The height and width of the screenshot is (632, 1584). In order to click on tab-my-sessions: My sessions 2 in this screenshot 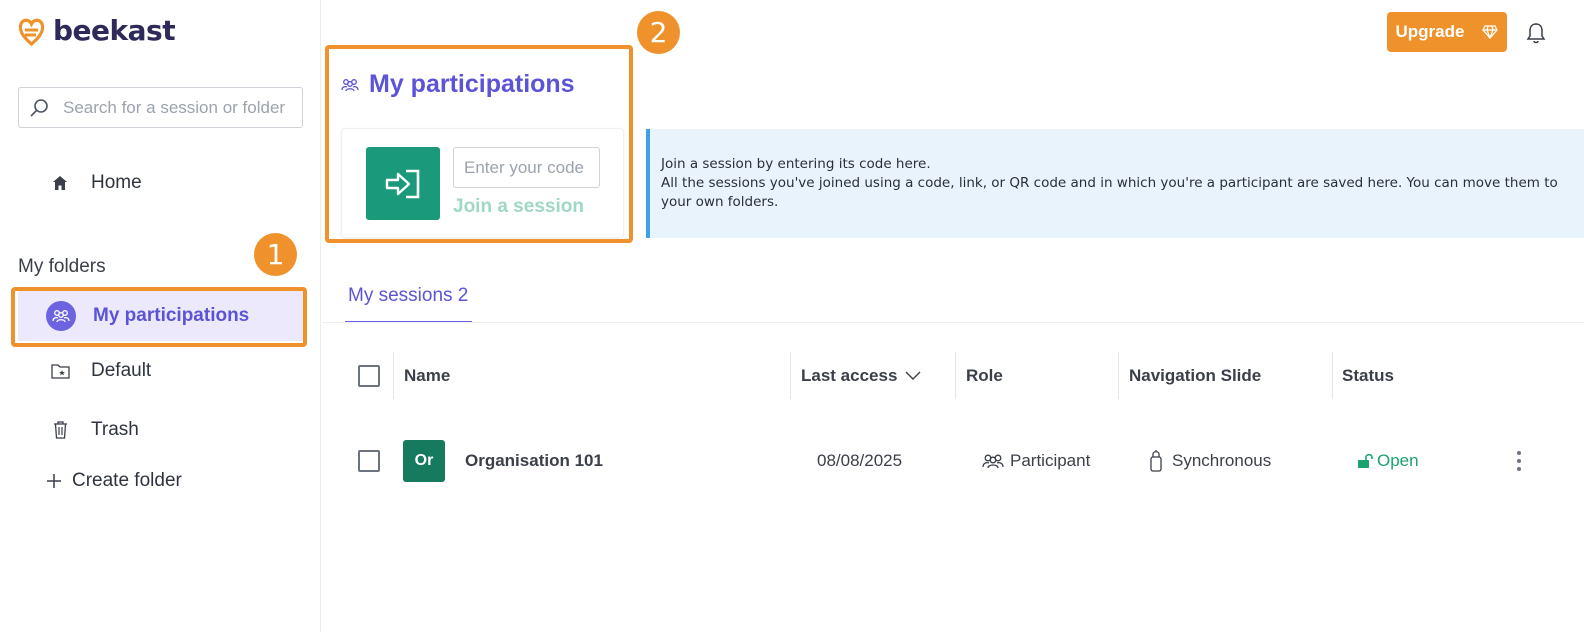, I will do `click(408, 302)`.